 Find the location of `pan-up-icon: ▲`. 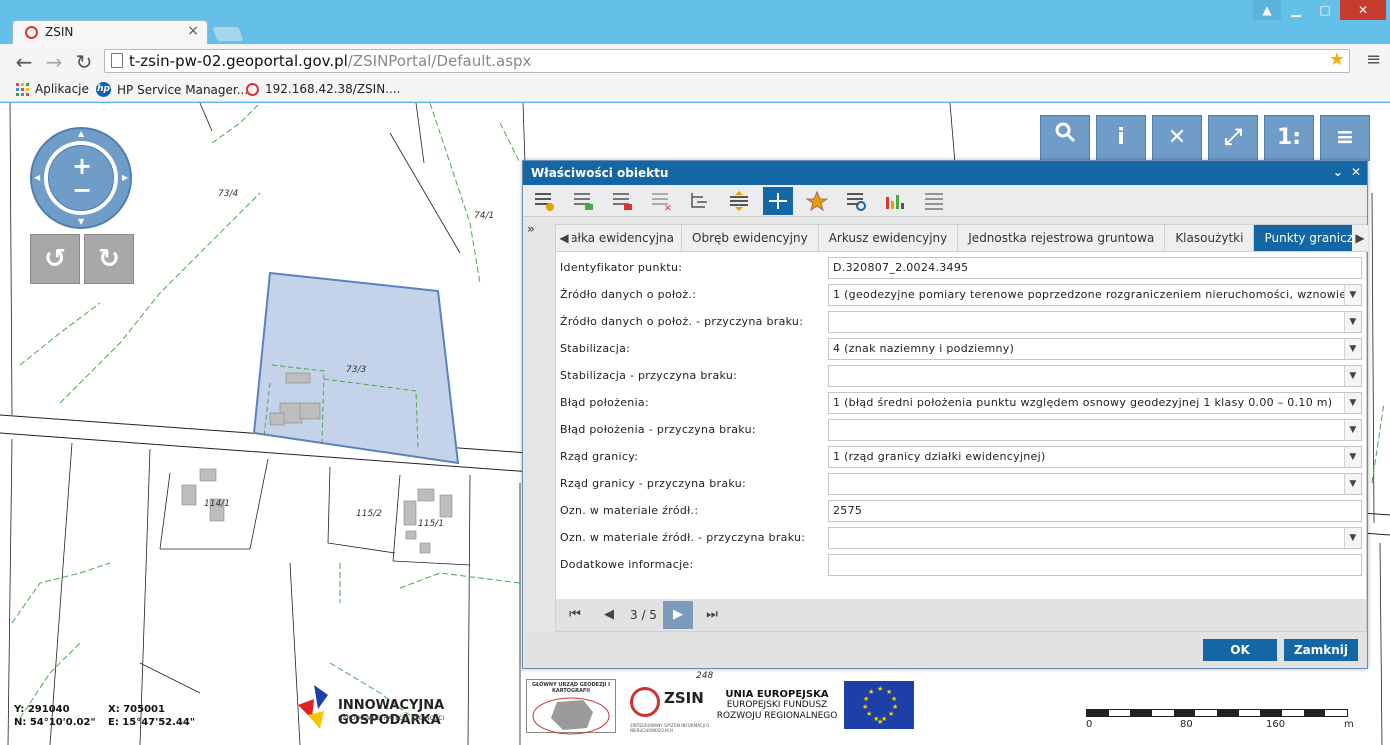

pan-up-icon: ▲ is located at coordinates (81, 133).